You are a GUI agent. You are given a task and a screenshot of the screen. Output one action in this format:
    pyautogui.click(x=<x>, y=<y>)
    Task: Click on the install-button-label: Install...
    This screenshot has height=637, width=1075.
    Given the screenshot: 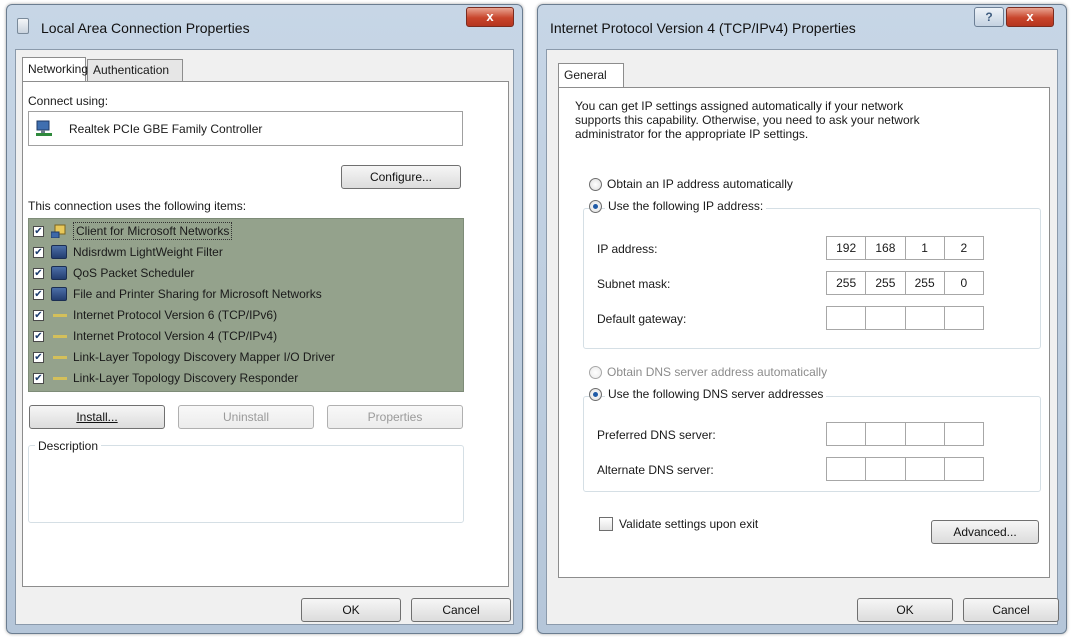 What is the action you would take?
    pyautogui.click(x=97, y=417)
    